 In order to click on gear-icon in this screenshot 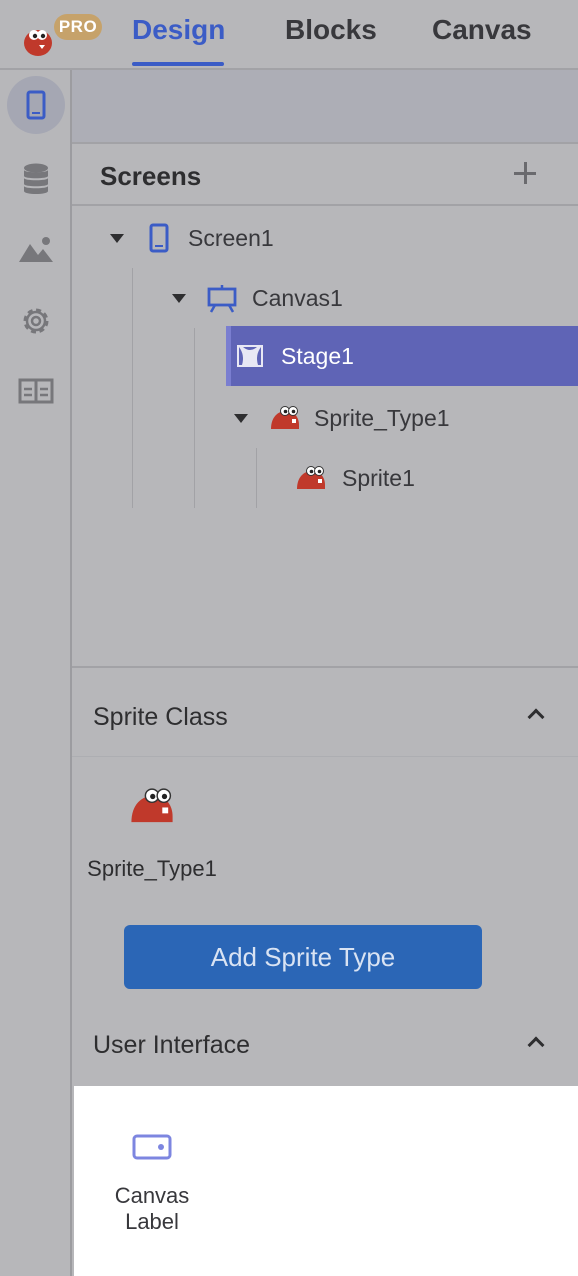, I will do `click(36, 321)`.